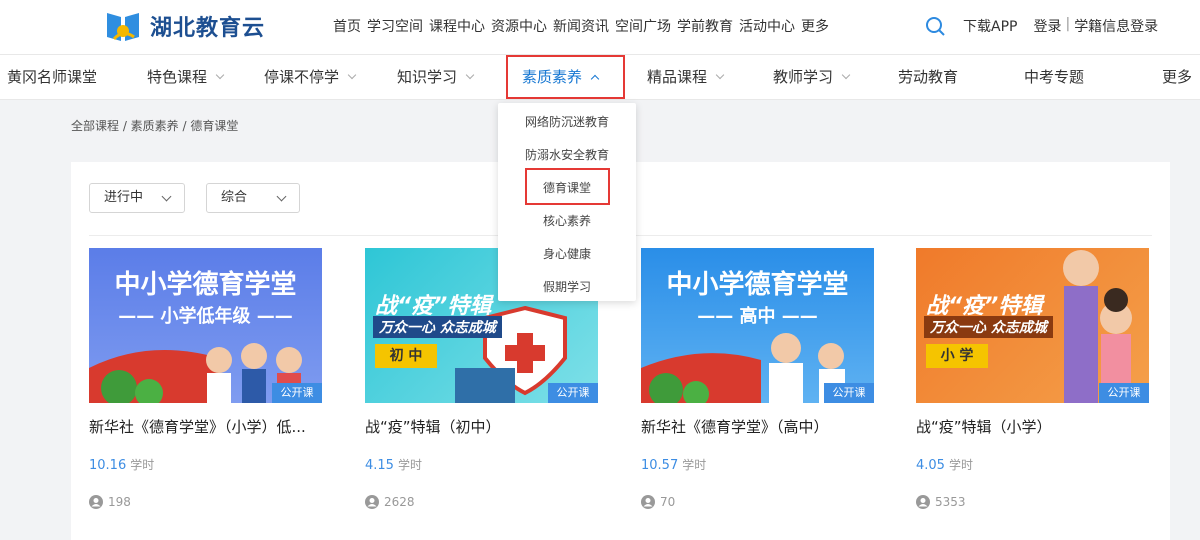  I want to click on course-views: 70, so click(658, 502).